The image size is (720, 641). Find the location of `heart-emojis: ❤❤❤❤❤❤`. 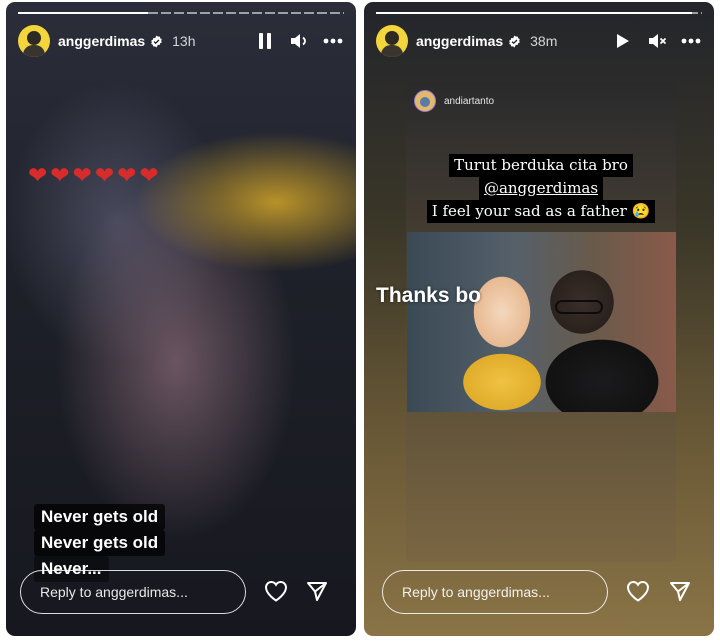

heart-emojis: ❤❤❤❤❤❤ is located at coordinates (95, 175).